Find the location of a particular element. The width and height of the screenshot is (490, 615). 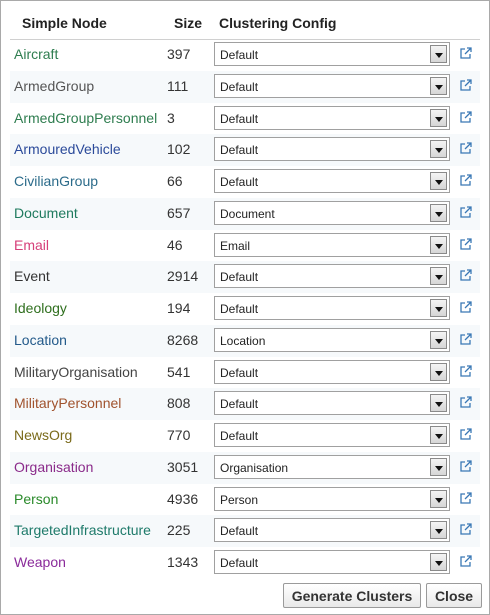

clustering-config-select: Location is located at coordinates (332, 339).